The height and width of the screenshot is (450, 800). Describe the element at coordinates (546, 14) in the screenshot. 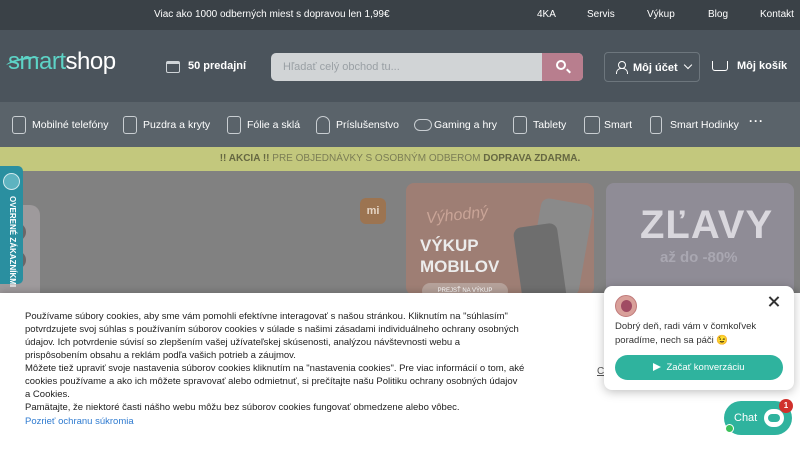

I see `topbar-link-4ka: 4KA` at that location.